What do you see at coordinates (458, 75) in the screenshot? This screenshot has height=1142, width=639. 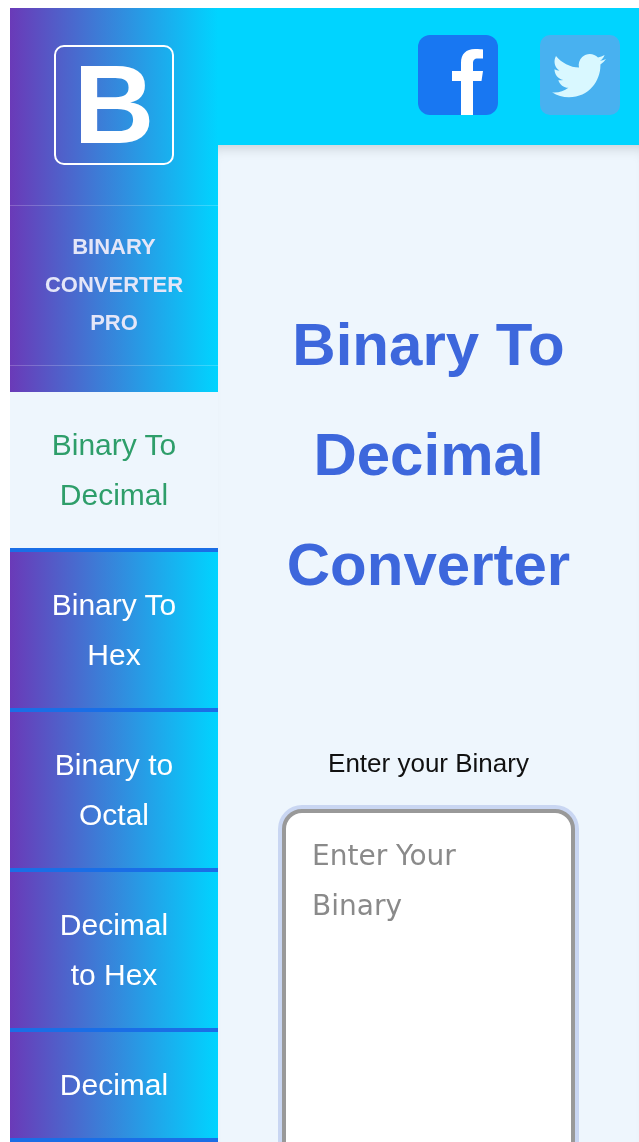 I see `f-letter-icon` at bounding box center [458, 75].